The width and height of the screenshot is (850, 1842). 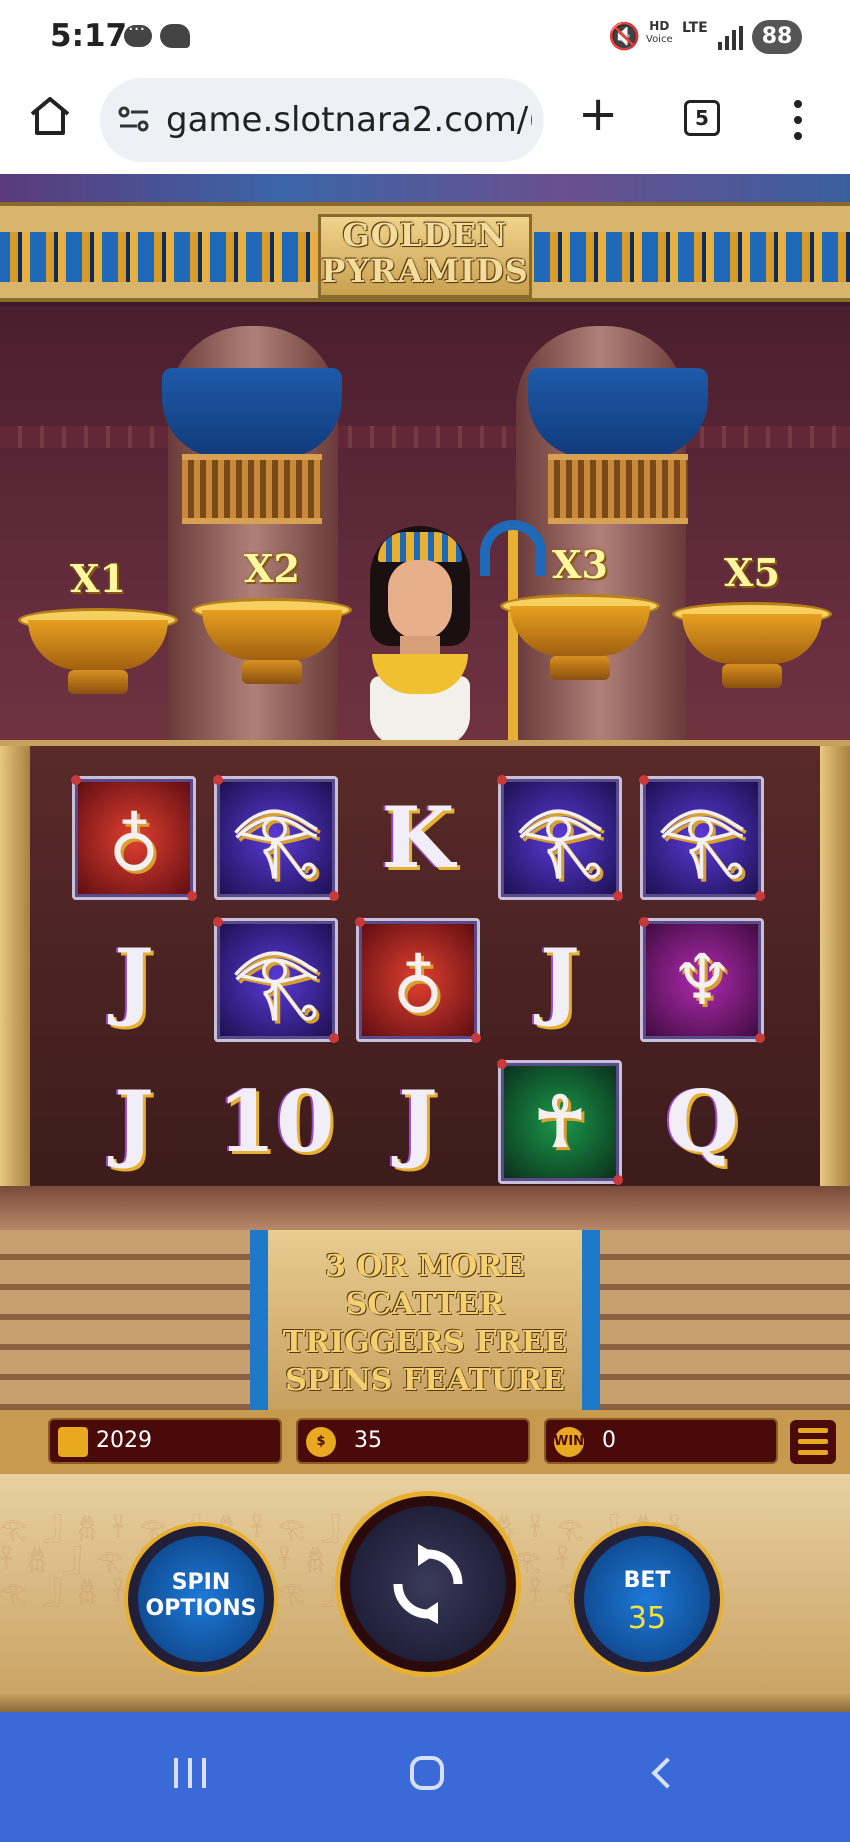 I want to click on bet-button: BET 35, so click(x=647, y=1599).